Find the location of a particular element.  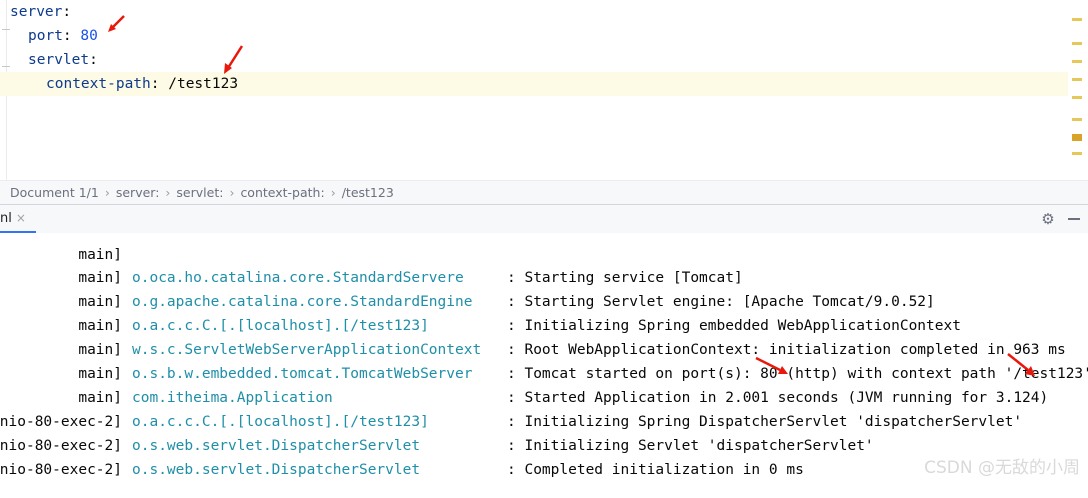

breadcrumb-item-server: server: is located at coordinates (138, 192).